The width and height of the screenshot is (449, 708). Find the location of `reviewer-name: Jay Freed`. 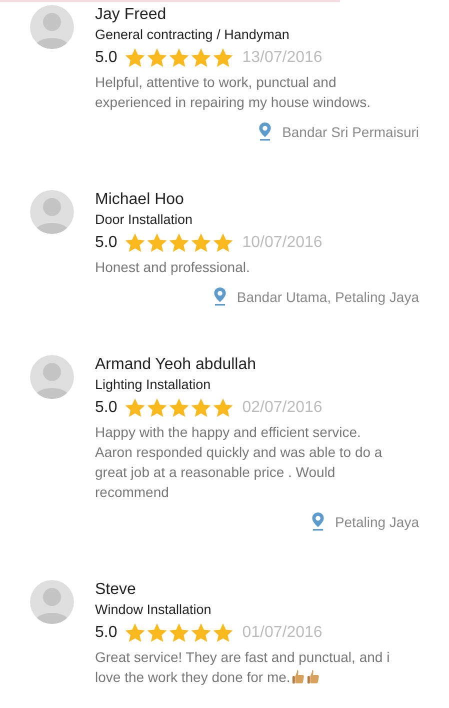

reviewer-name: Jay Freed is located at coordinates (131, 15).